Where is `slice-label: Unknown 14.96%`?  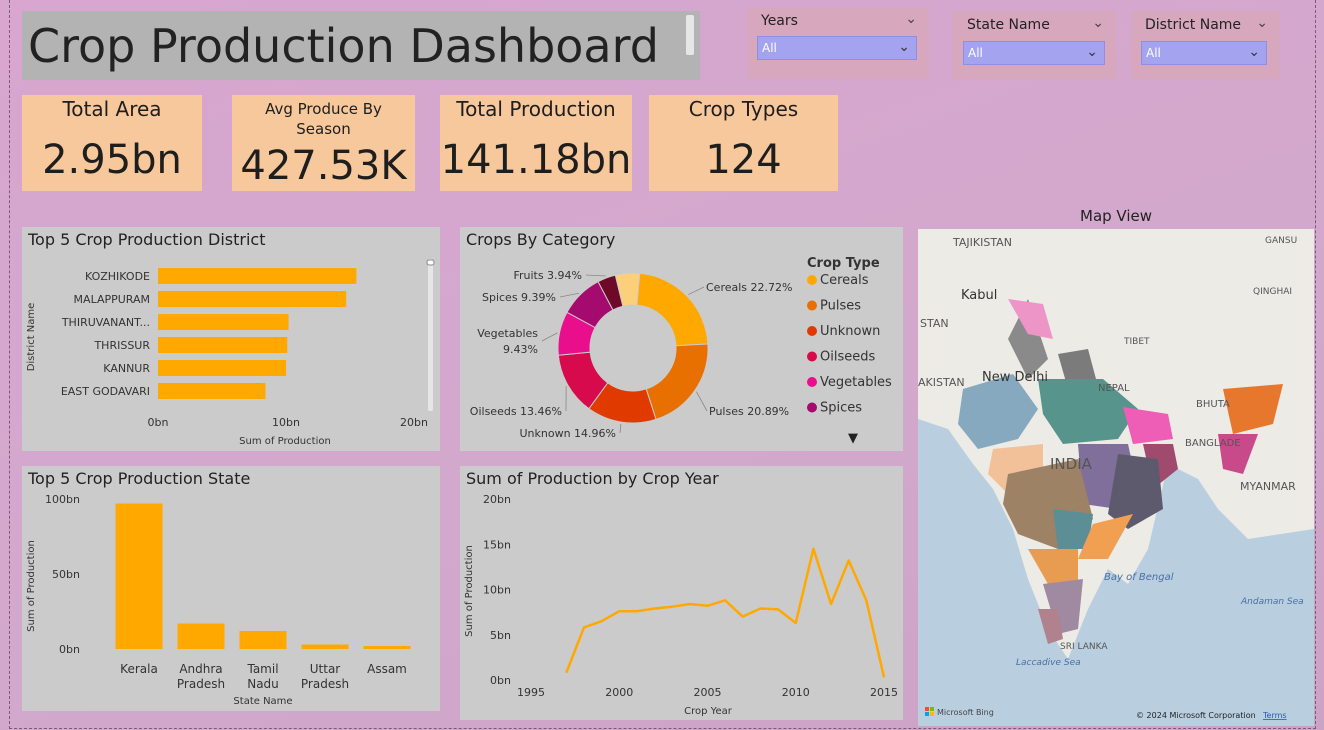 slice-label: Unknown 14.96% is located at coordinates (567, 433).